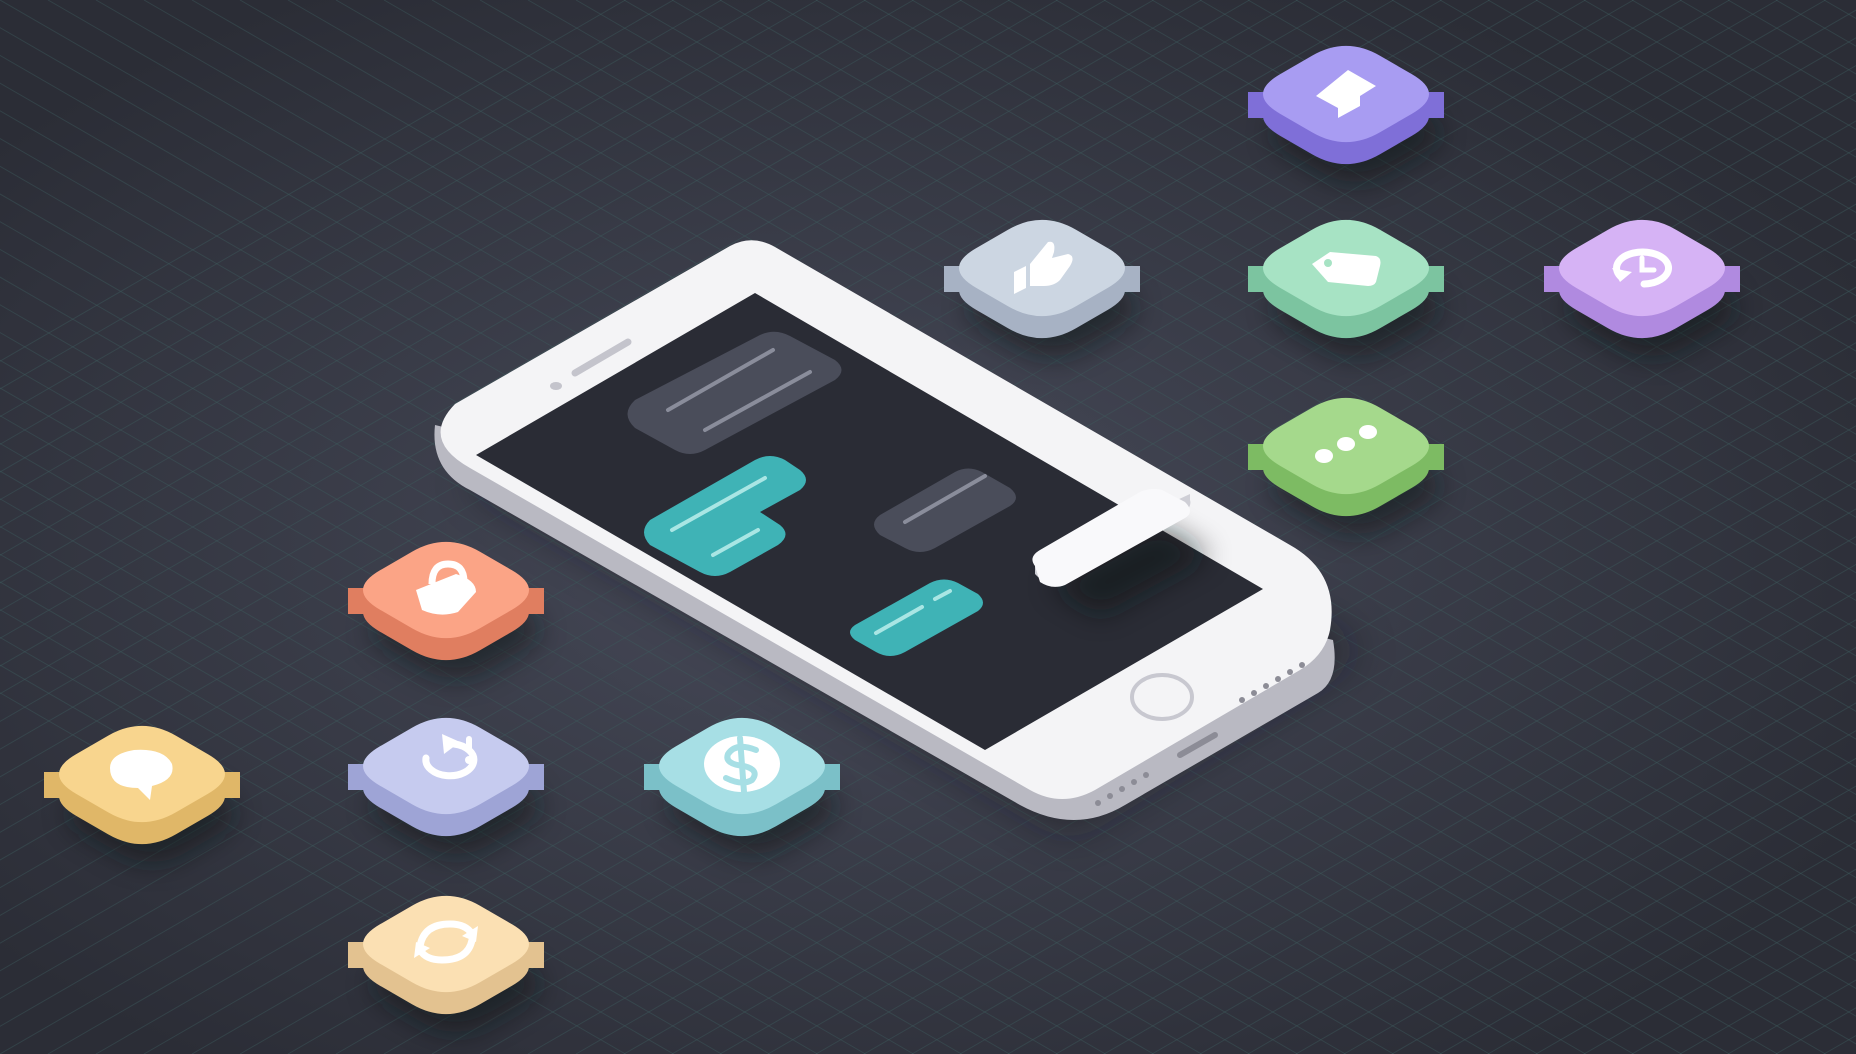 The width and height of the screenshot is (1856, 1054). What do you see at coordinates (1324, 456) in the screenshot?
I see `ellipsis-icon` at bounding box center [1324, 456].